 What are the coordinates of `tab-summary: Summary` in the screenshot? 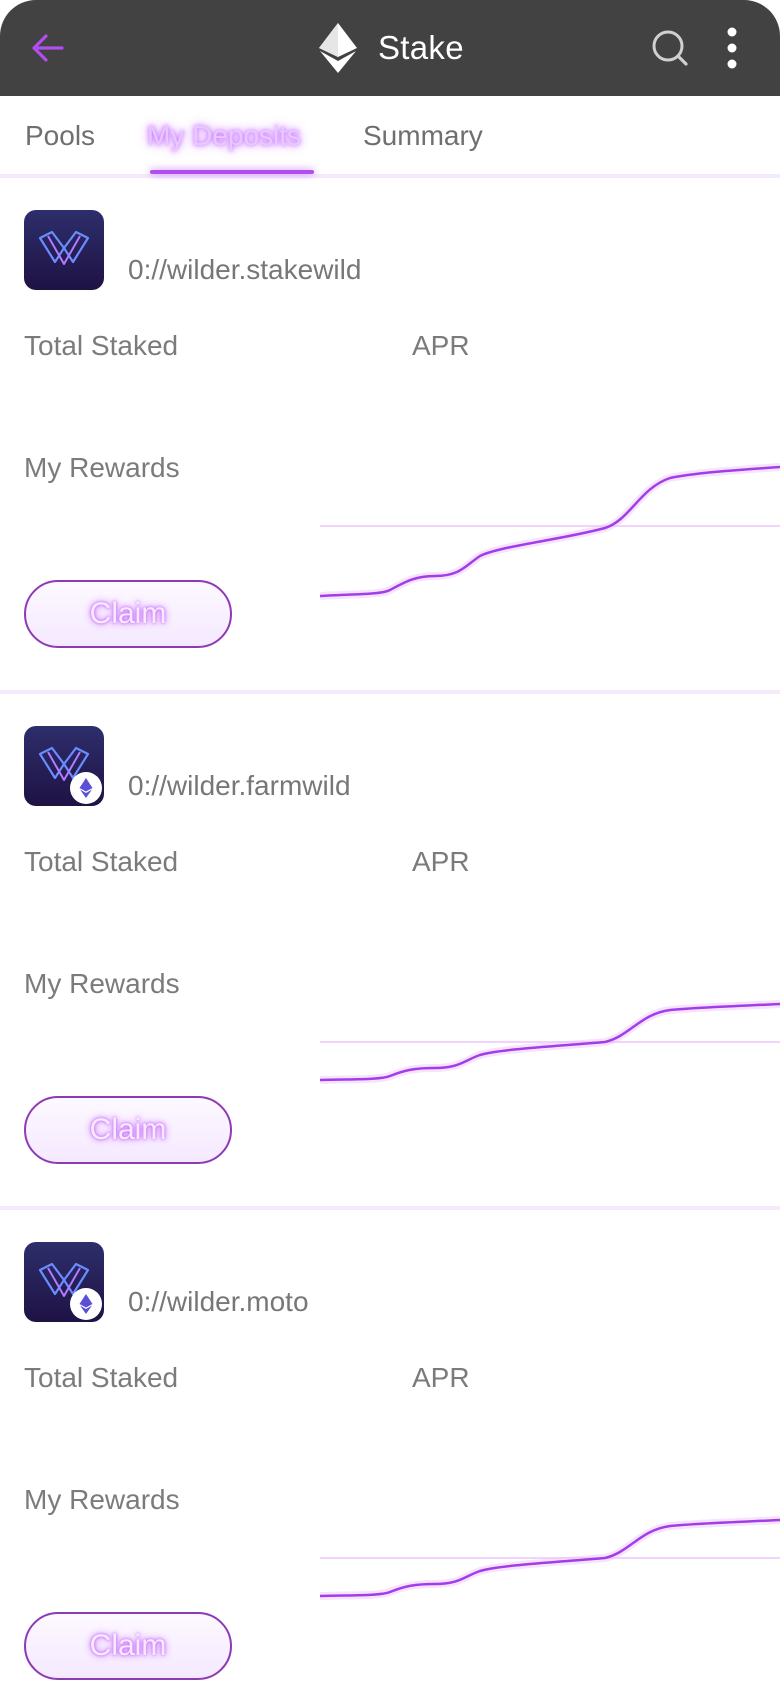 It's located at (423, 136).